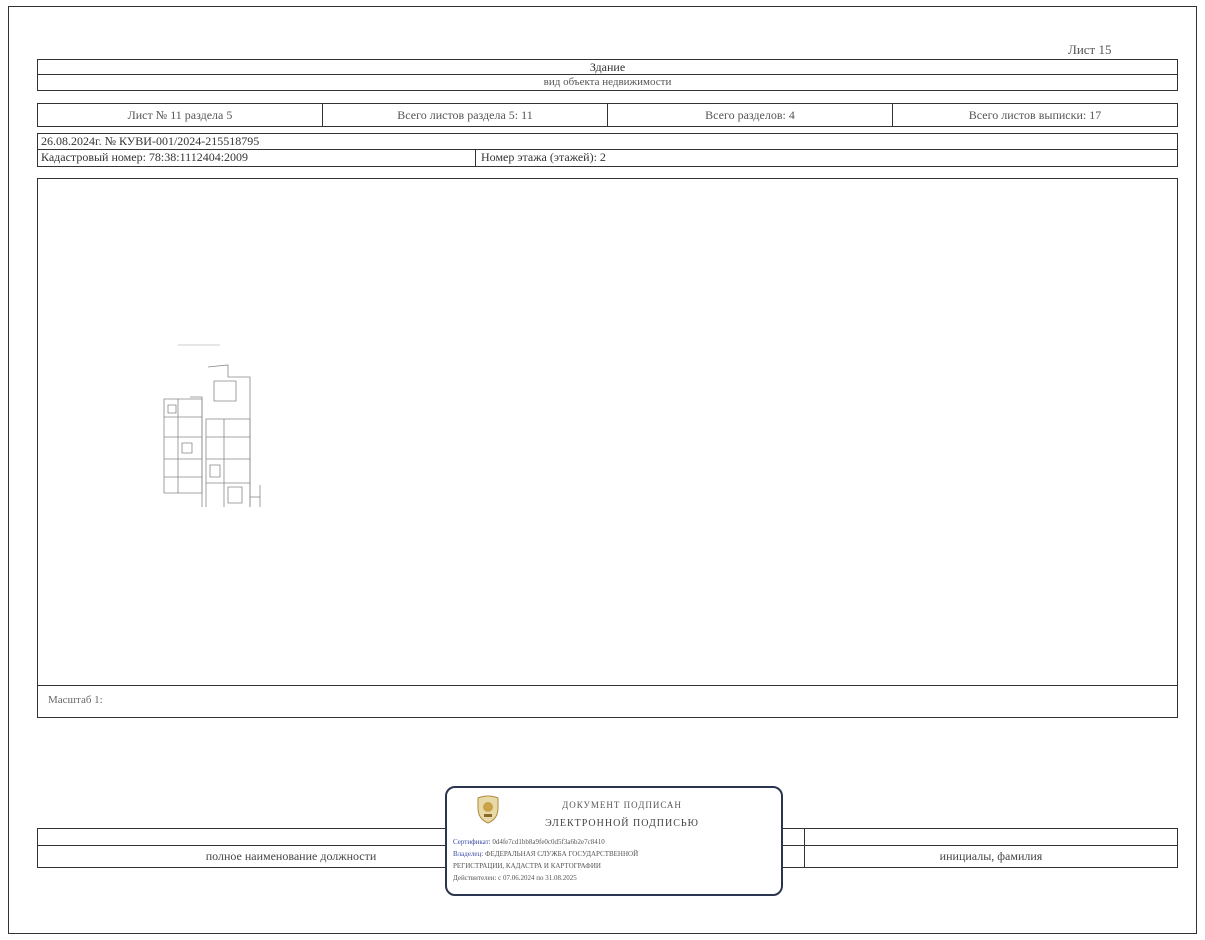  I want to click on emblem-icon, so click(488, 809).